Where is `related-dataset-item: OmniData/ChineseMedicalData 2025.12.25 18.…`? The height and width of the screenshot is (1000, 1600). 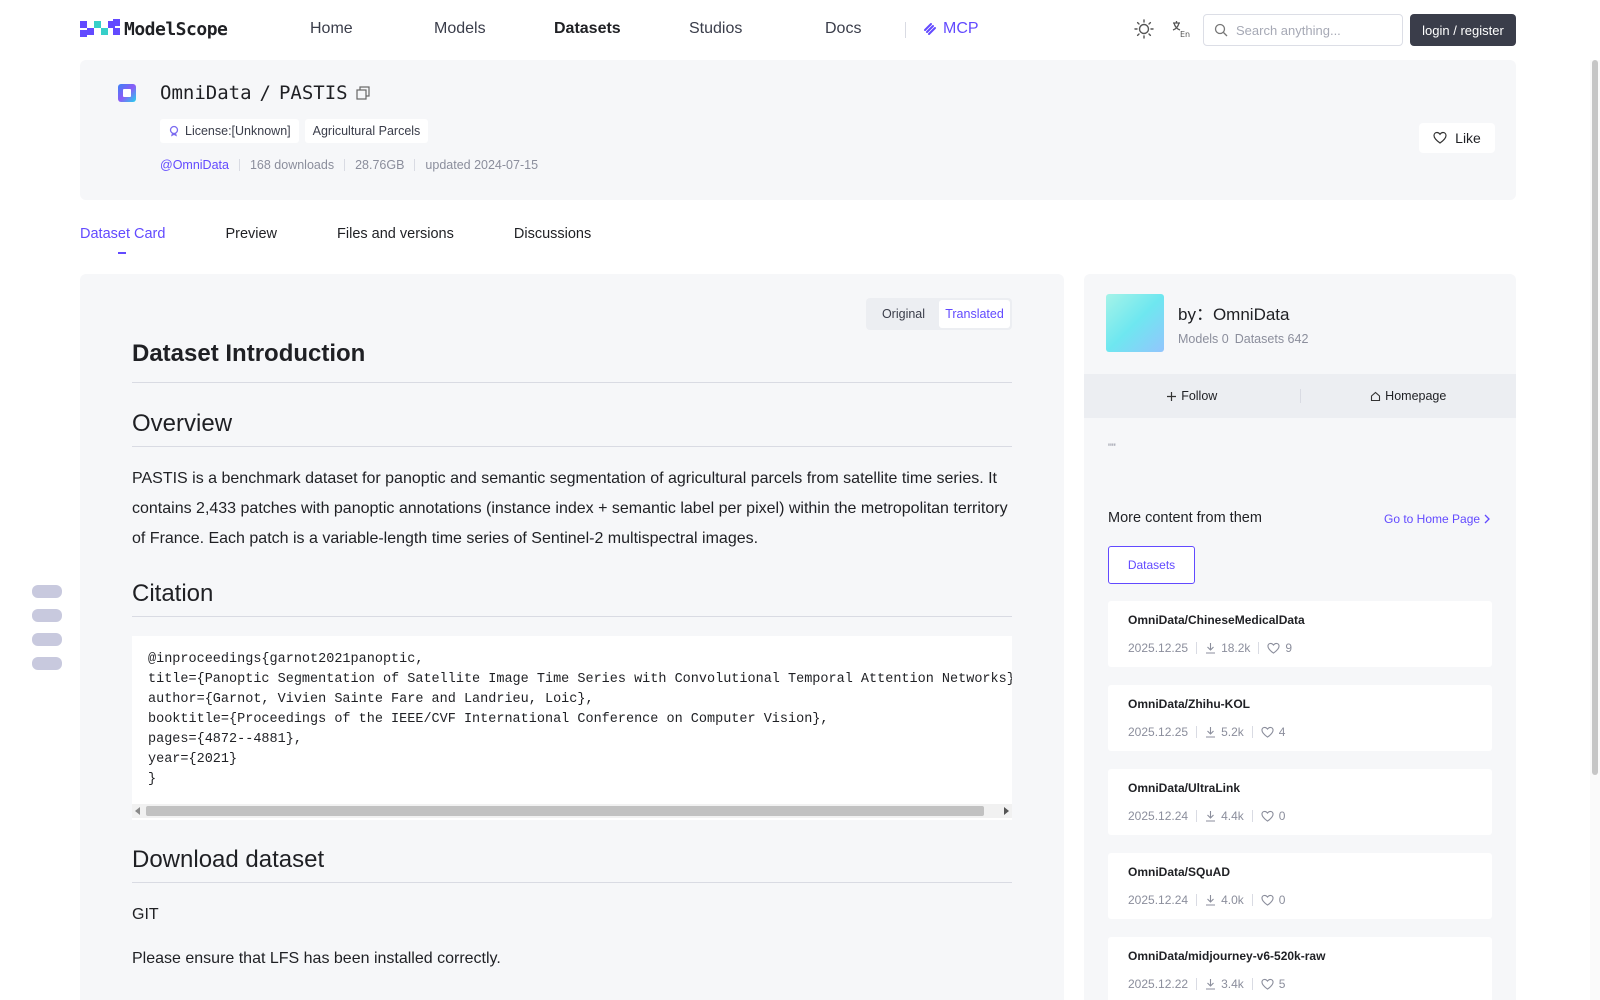
related-dataset-item: OmniData/ChineseMedicalData 2025.12.25 18.… is located at coordinates (1300, 634).